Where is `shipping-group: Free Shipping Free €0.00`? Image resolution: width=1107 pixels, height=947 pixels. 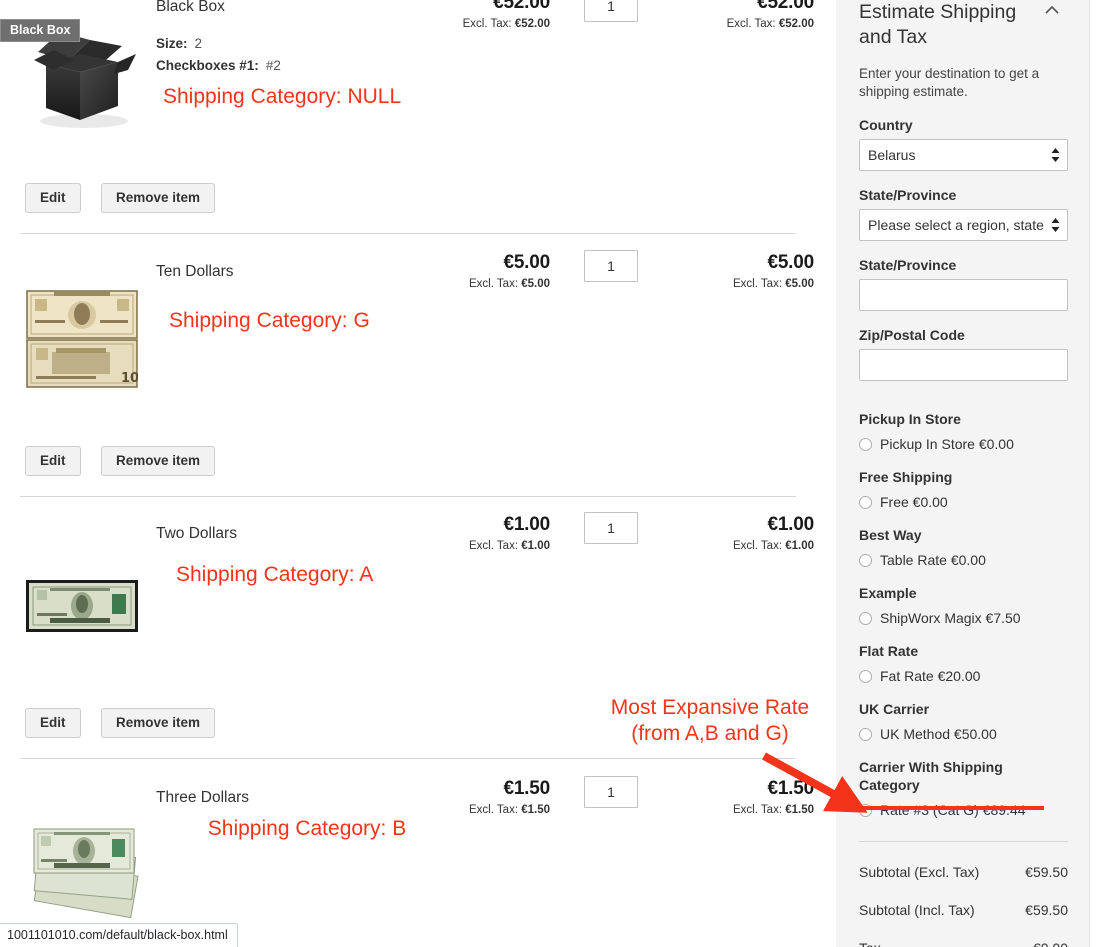 shipping-group: Free Shipping Free €0.00 is located at coordinates (964, 489).